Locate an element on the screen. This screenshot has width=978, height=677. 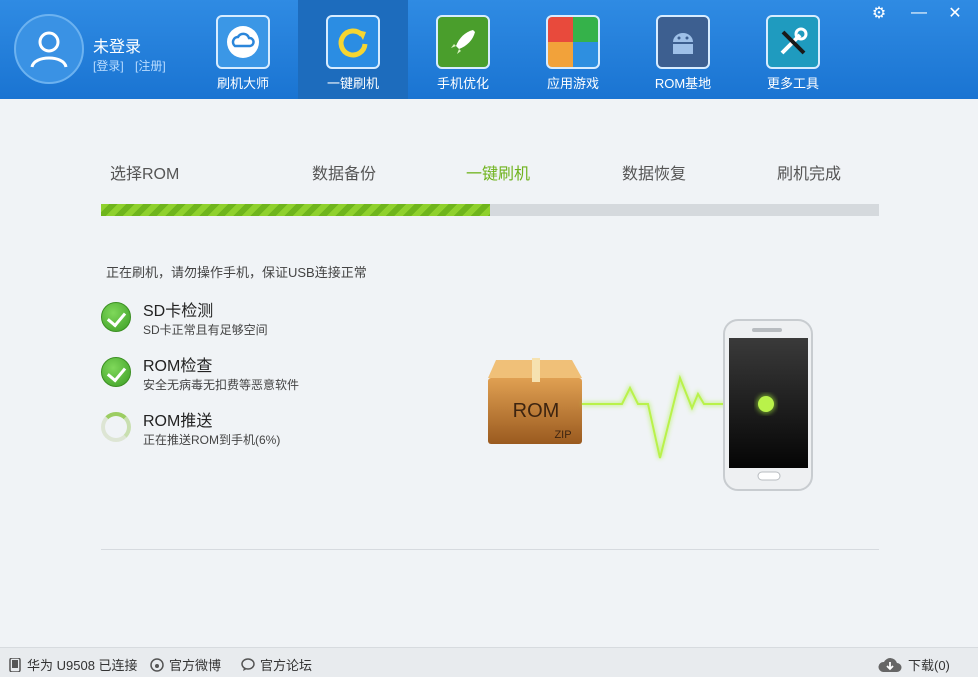
device-status: 华为 U9508 已连接 is located at coordinates (73, 664).